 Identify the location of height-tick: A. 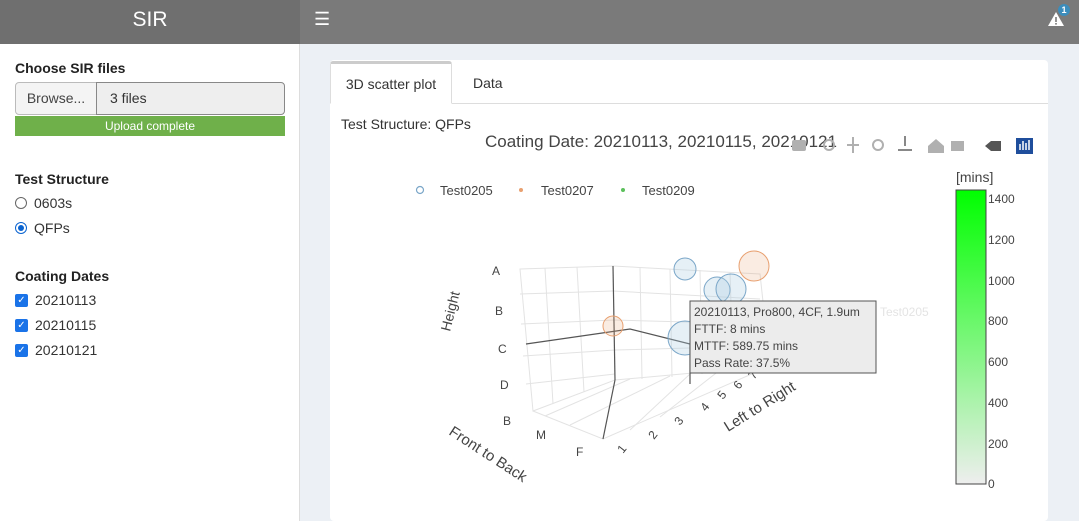
(496, 271).